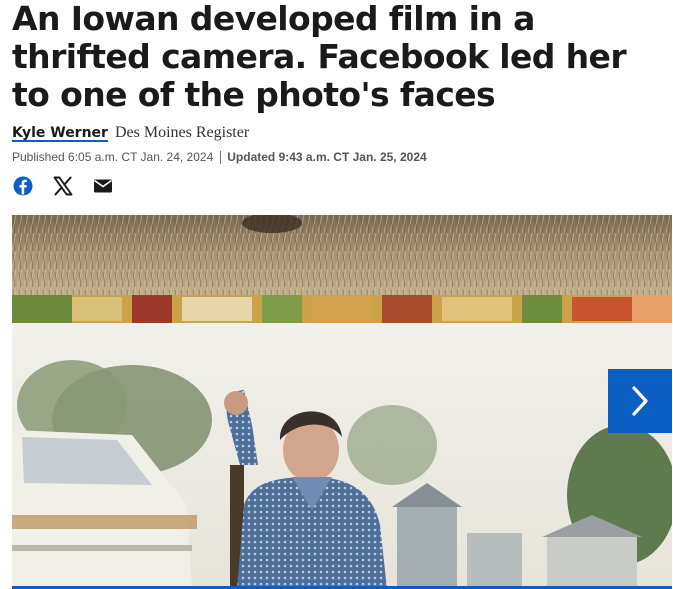 The height and width of the screenshot is (589, 673). What do you see at coordinates (60, 133) in the screenshot?
I see `author-link: Kyle Werner` at bounding box center [60, 133].